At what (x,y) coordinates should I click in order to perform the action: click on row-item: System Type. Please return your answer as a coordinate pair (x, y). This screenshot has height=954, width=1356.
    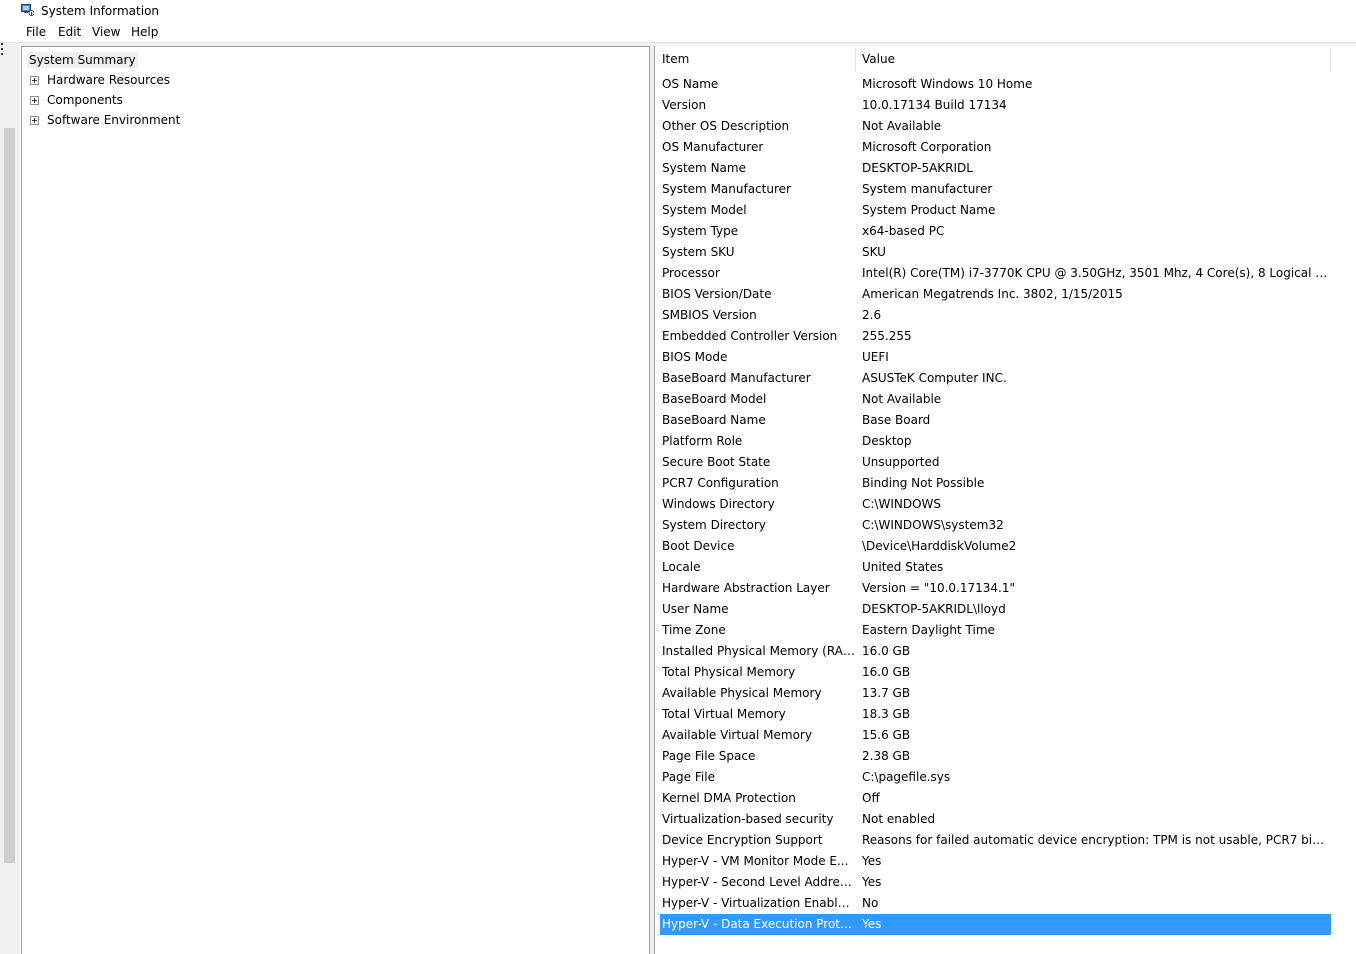
    Looking at the image, I should click on (700, 231).